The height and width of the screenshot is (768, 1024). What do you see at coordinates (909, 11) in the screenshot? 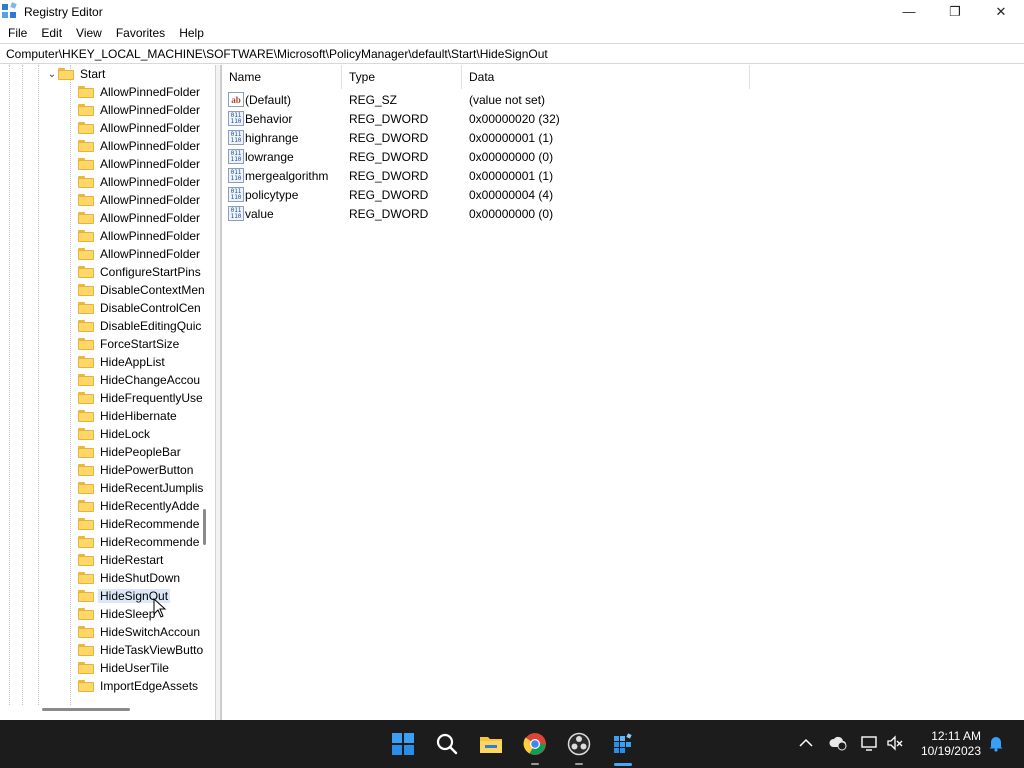
I see `minimize-button: —` at bounding box center [909, 11].